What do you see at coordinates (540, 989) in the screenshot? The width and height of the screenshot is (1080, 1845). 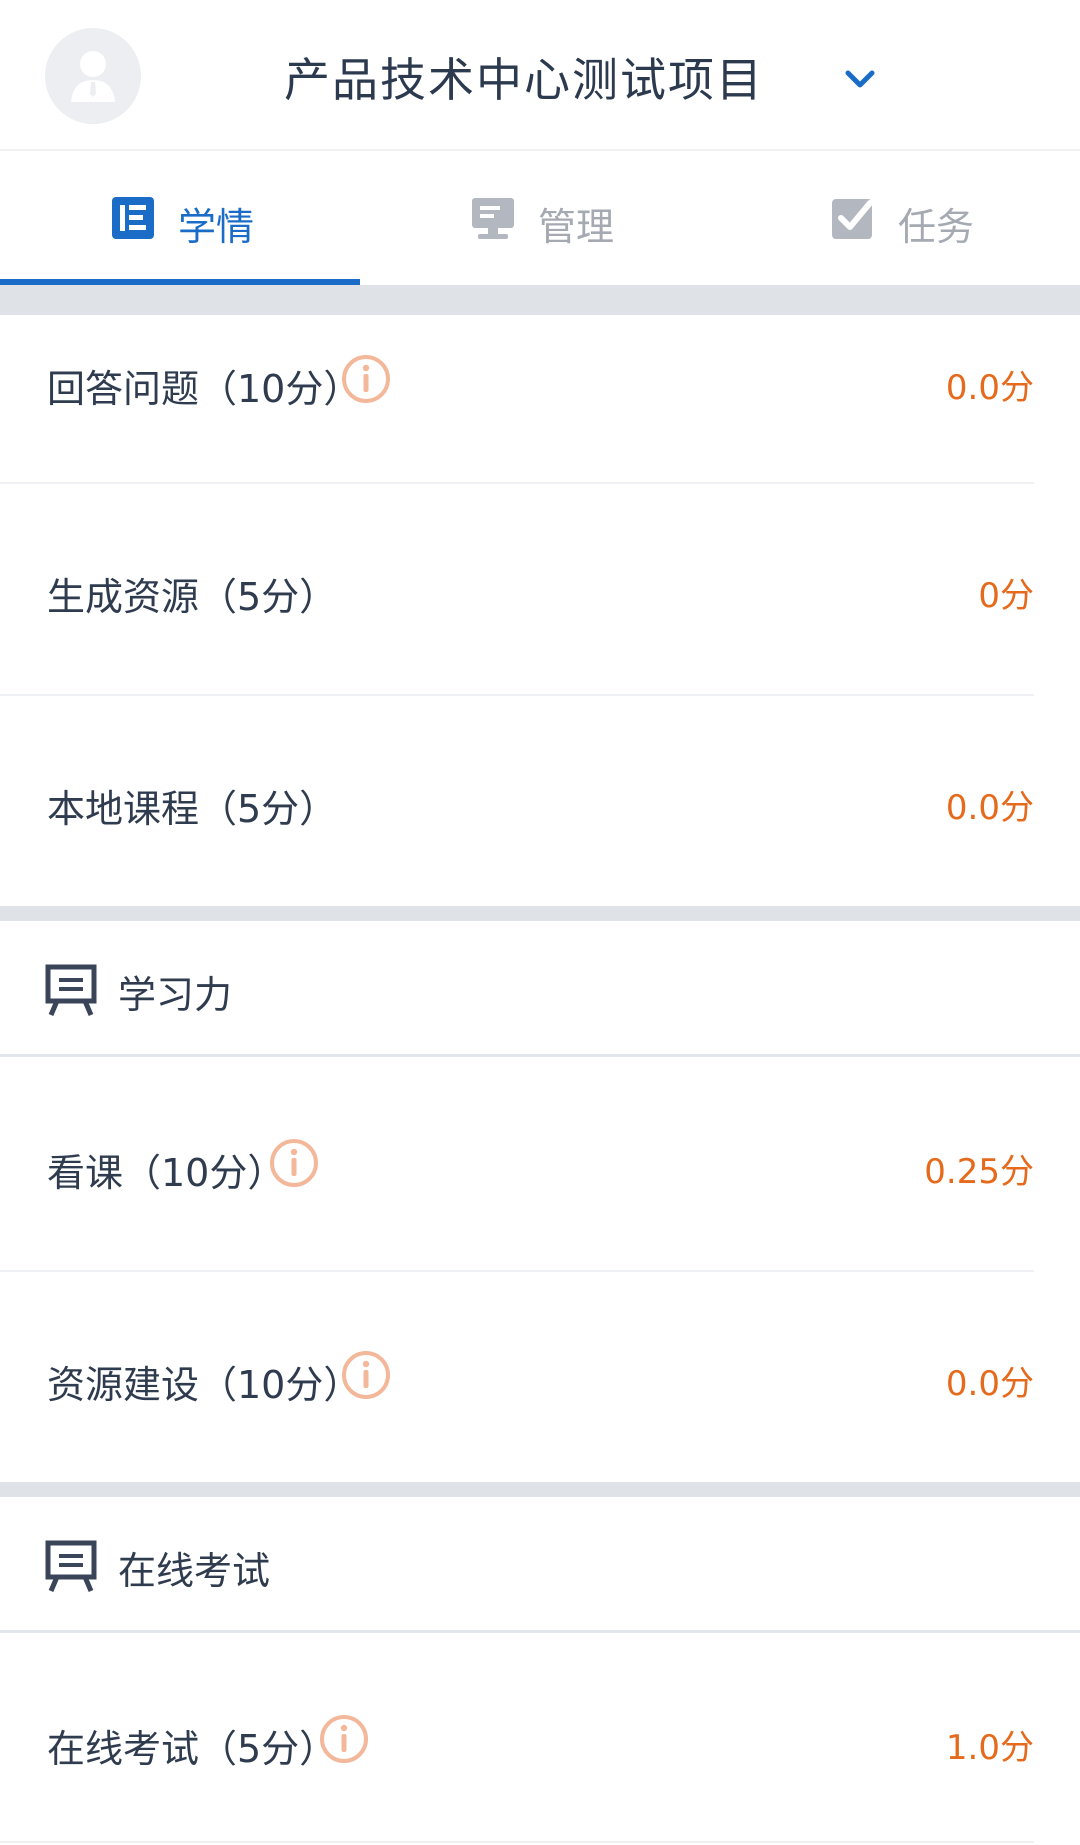 I see `section-header-learning: 学习力` at bounding box center [540, 989].